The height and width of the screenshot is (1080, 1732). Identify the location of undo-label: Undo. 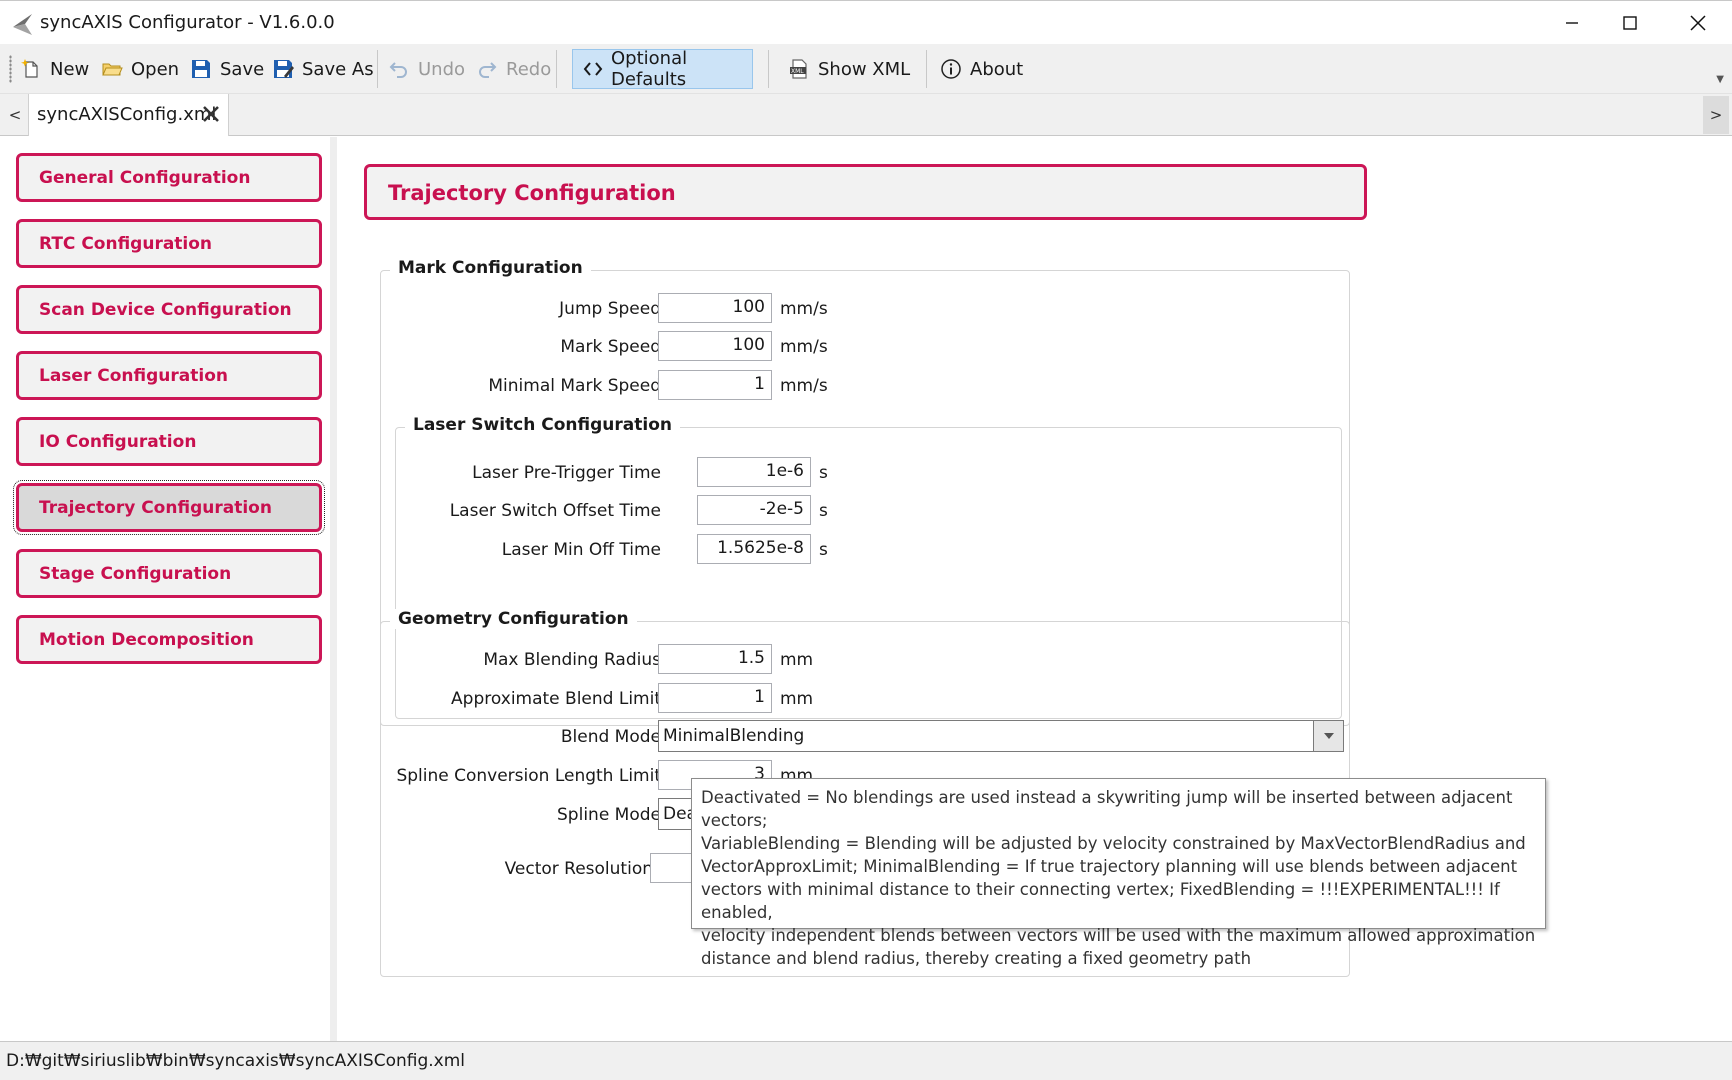
(442, 69).